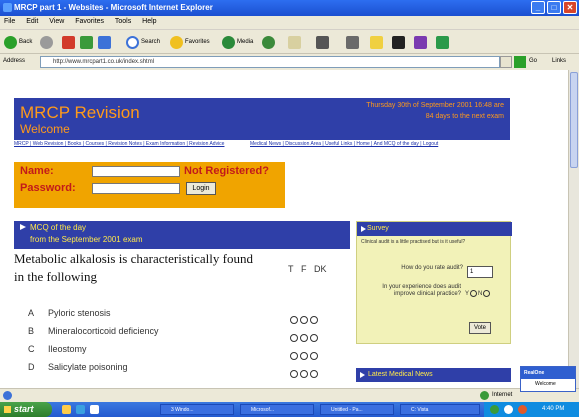 The width and height of the screenshot is (579, 417). I want to click on system-tray: 4:40 PM, so click(531, 409).